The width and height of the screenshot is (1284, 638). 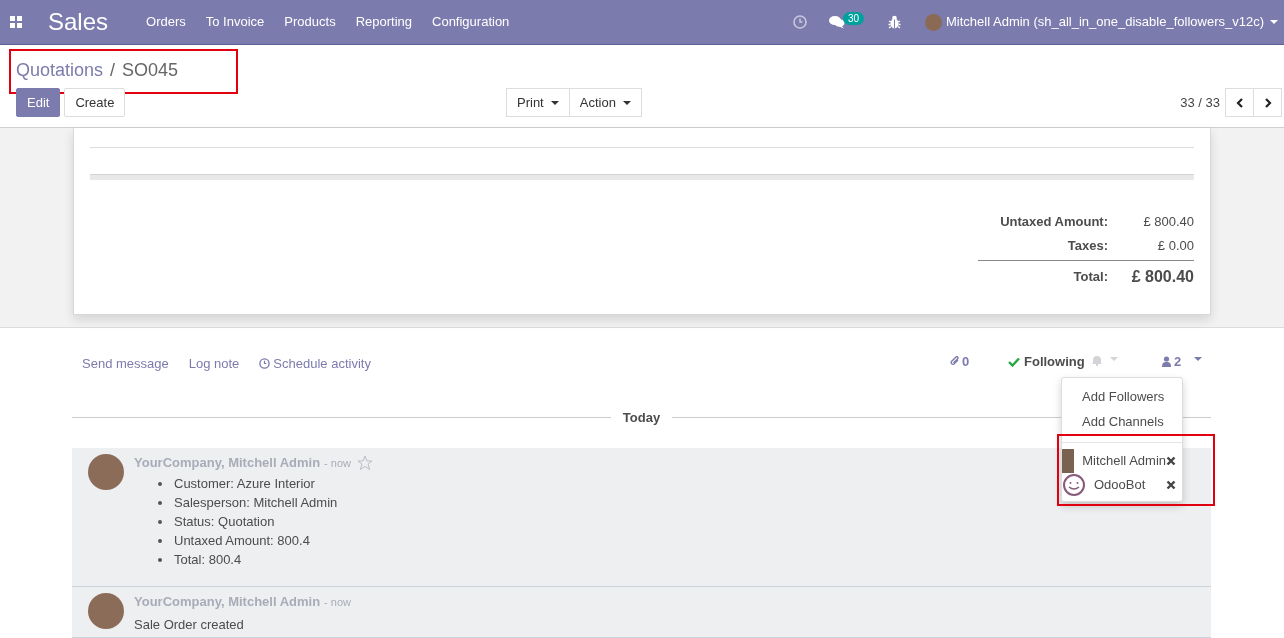 What do you see at coordinates (78, 22) in the screenshot?
I see `app-title: Sales` at bounding box center [78, 22].